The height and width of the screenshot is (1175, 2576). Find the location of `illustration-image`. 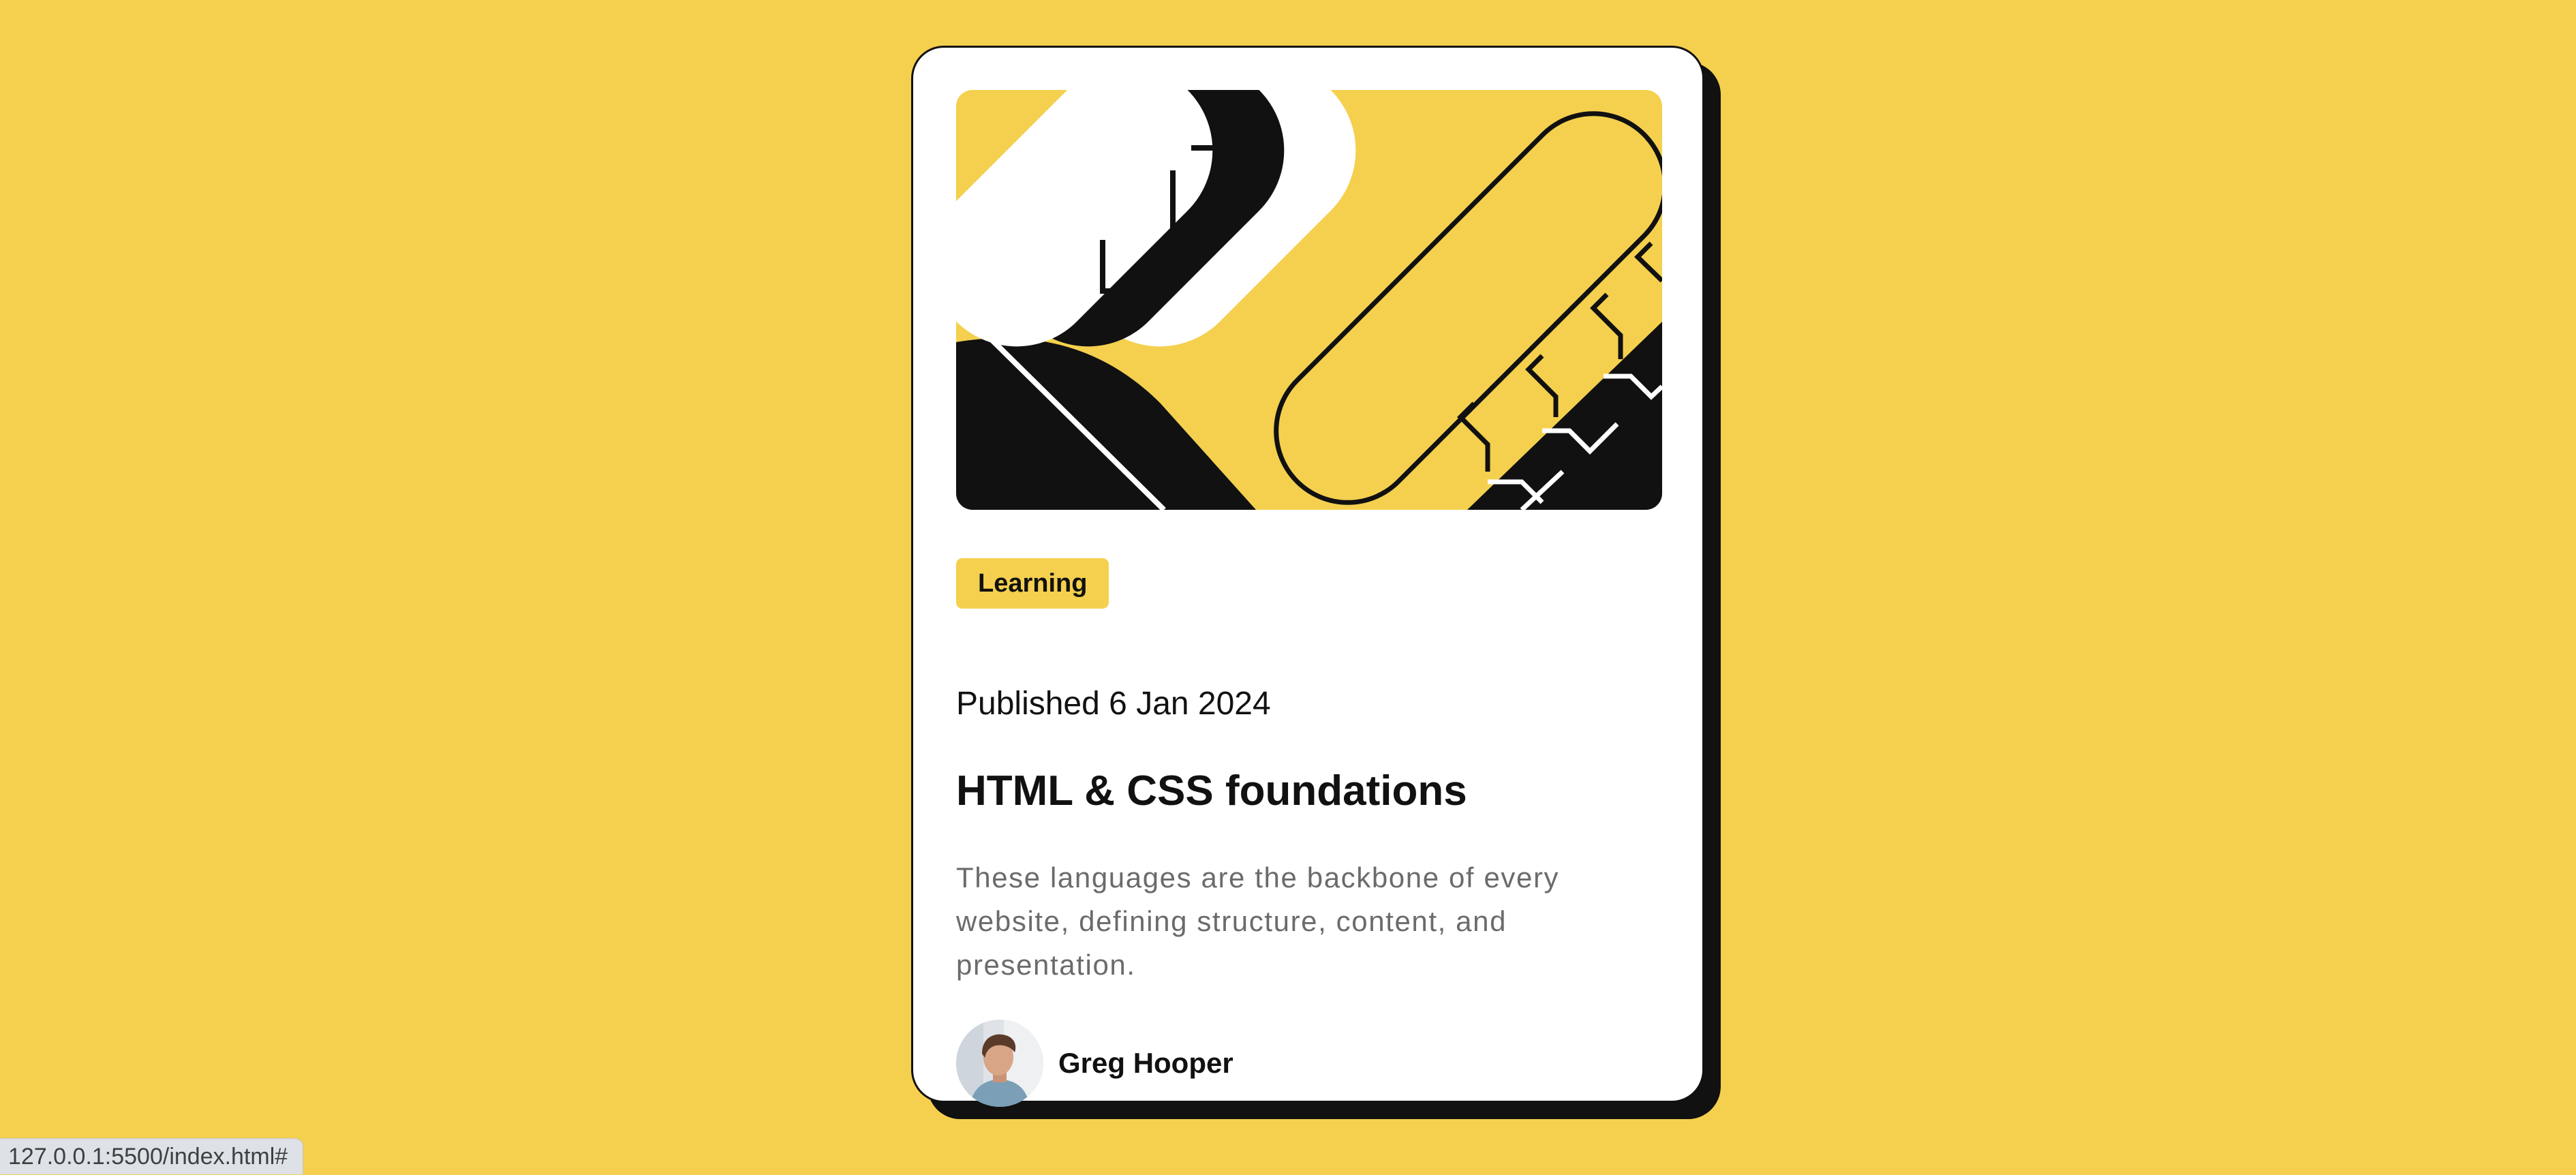

illustration-image is located at coordinates (1309, 300).